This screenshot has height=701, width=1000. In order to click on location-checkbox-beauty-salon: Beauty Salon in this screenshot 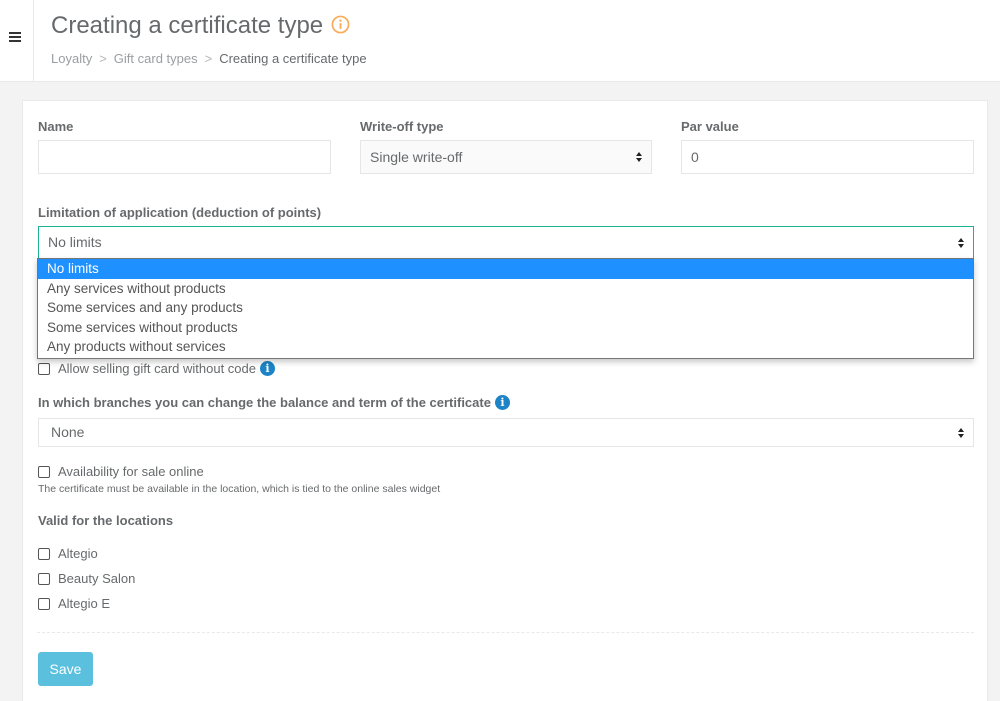, I will do `click(86, 578)`.